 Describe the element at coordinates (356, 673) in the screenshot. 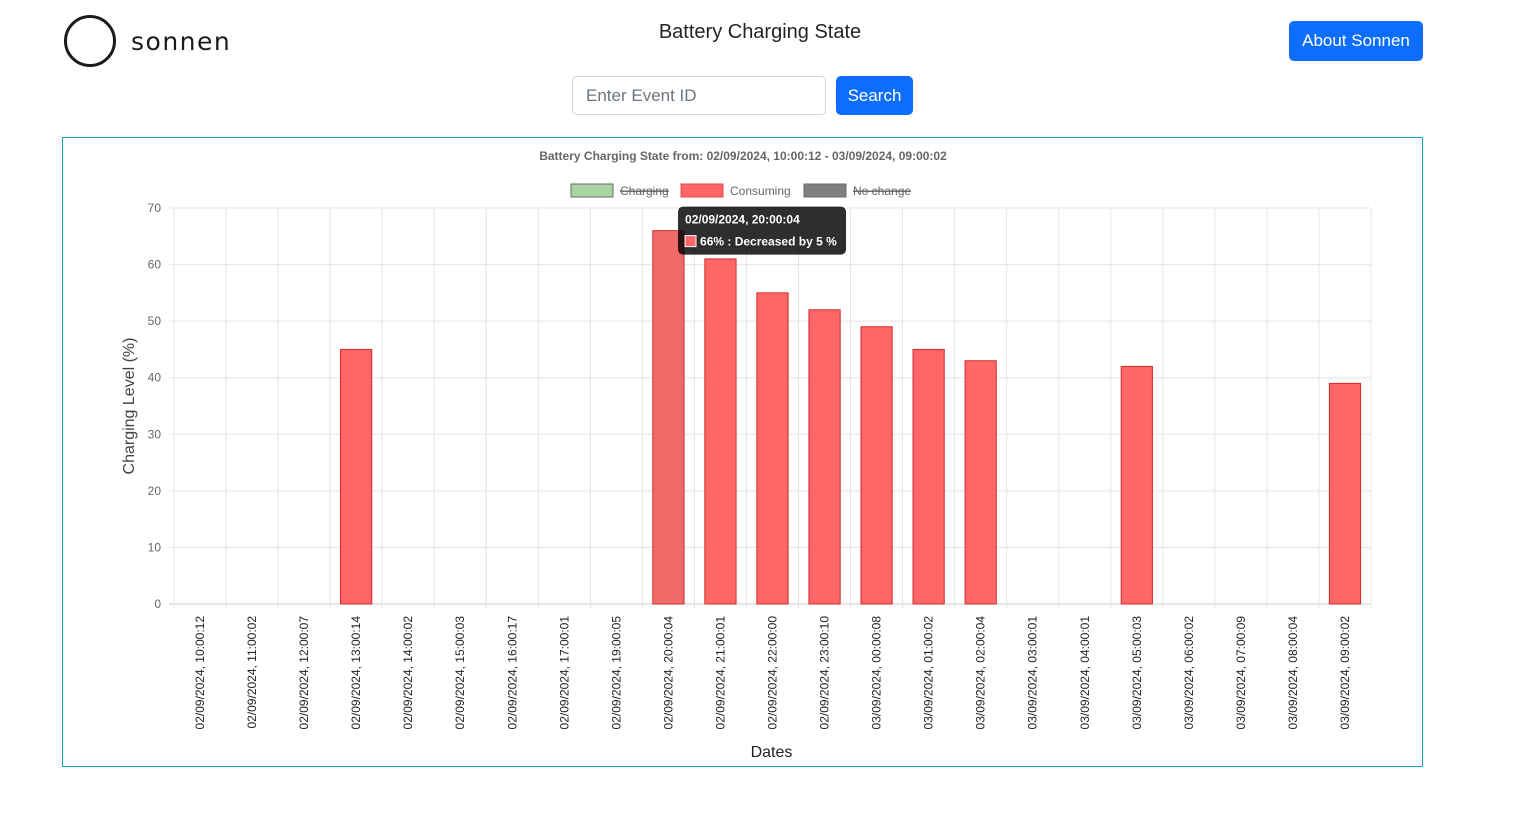

I see `x-tick-label: 02/09/2024, 13:00:14` at that location.